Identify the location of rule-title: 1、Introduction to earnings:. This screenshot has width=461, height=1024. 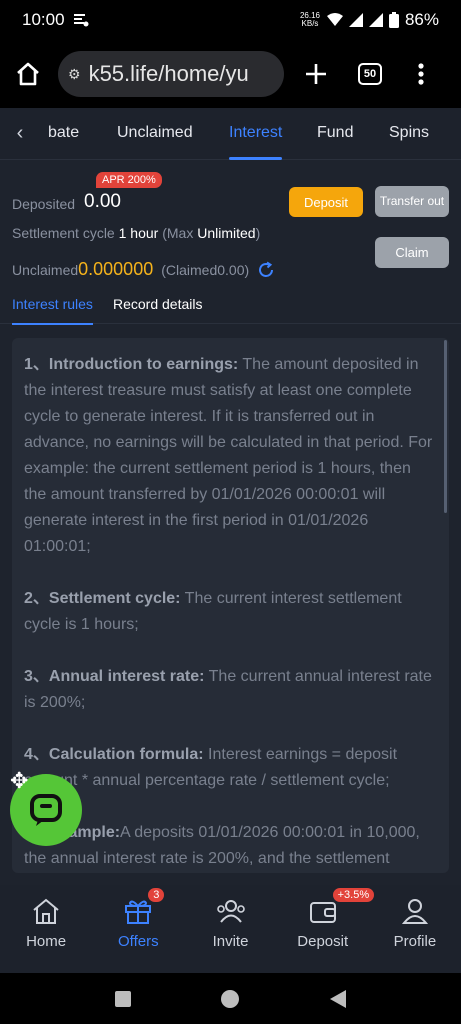
(131, 364).